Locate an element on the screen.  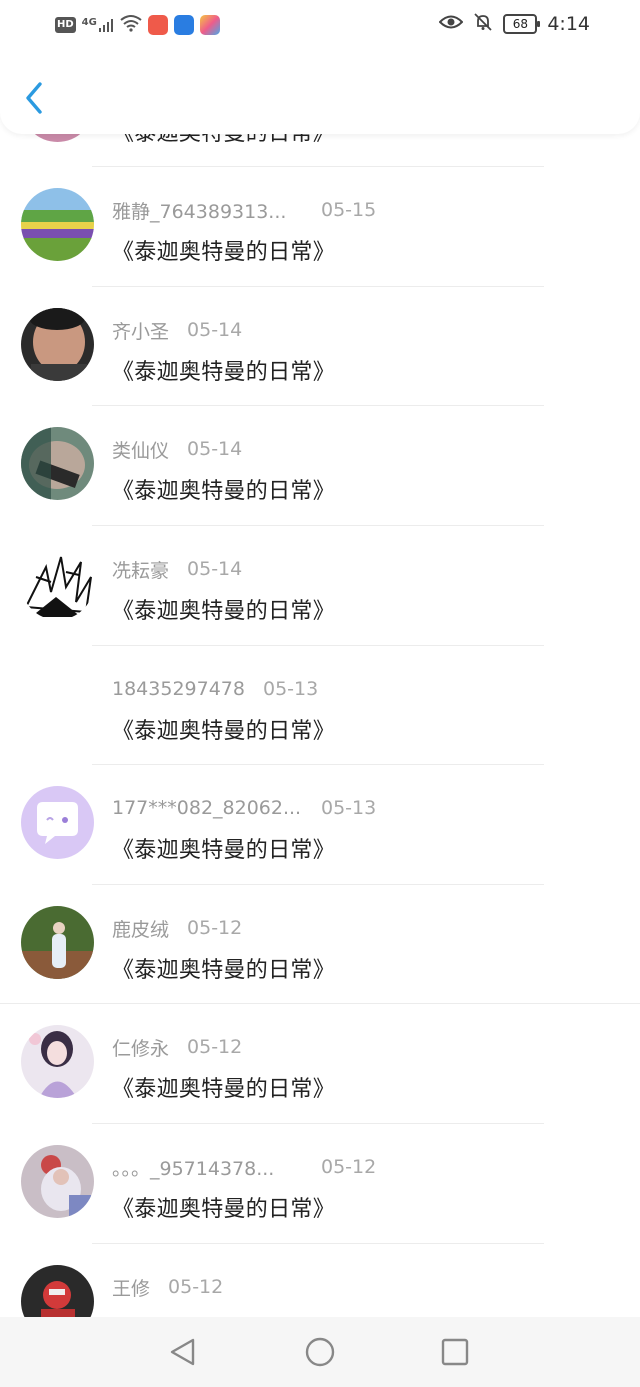
wifi-icon is located at coordinates (131, 25).